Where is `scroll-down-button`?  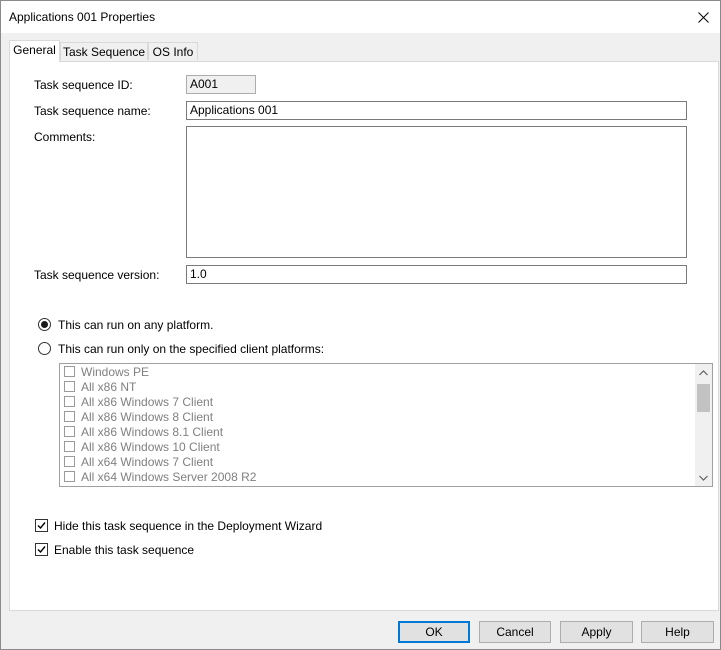
scroll-down-button is located at coordinates (703, 477).